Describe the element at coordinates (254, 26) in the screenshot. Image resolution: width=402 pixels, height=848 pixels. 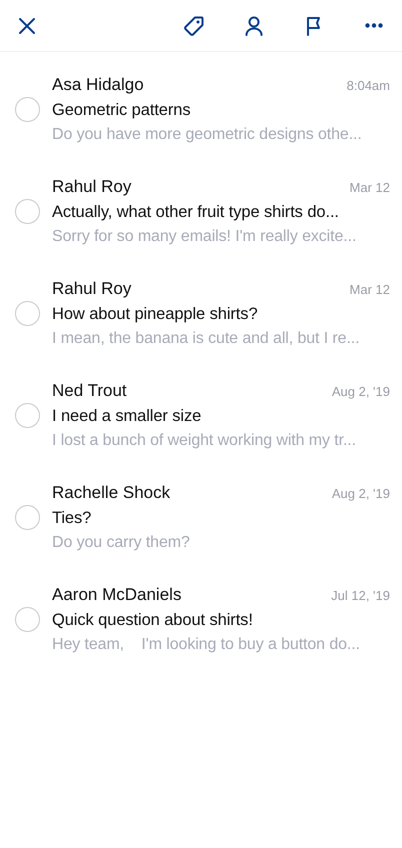
I see `person-icon` at that location.